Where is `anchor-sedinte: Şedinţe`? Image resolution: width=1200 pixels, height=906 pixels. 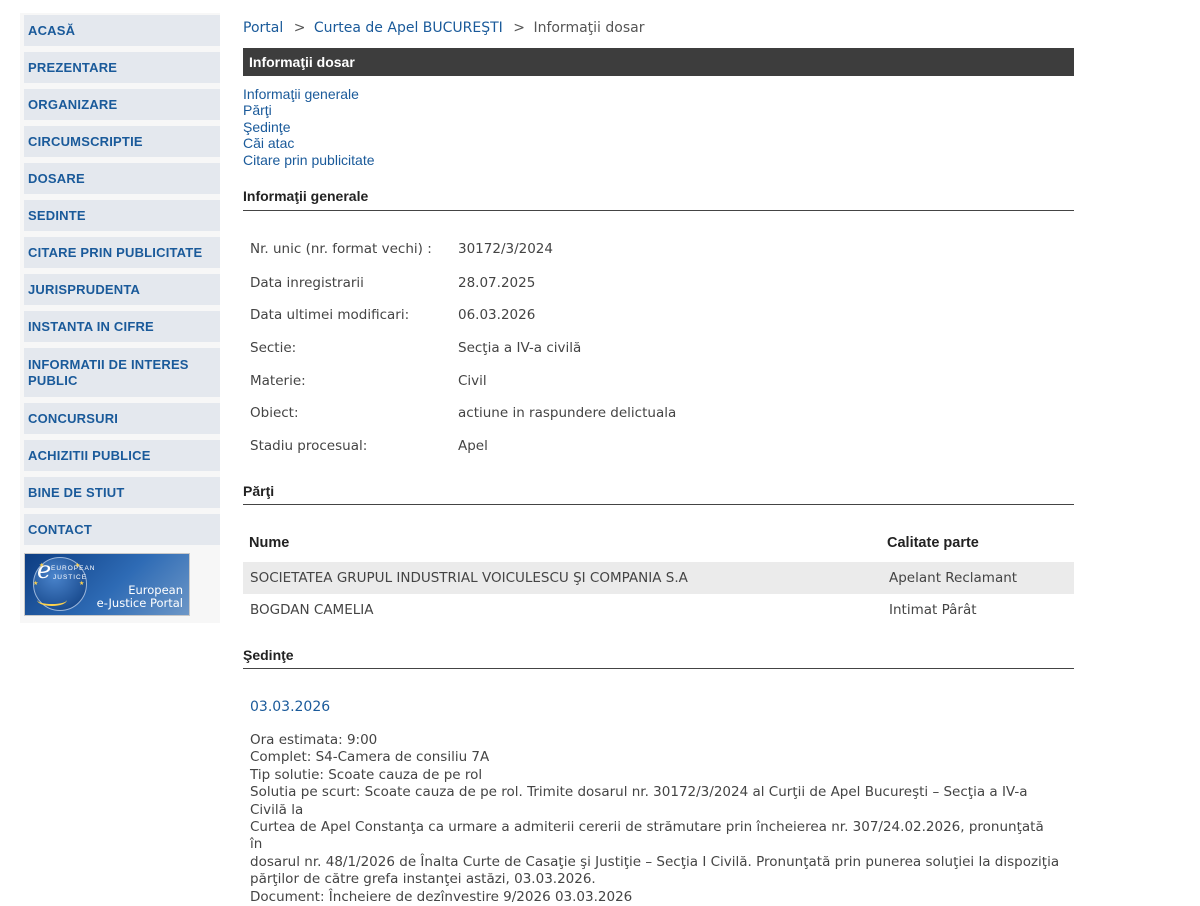 anchor-sedinte: Şedinţe is located at coordinates (309, 127).